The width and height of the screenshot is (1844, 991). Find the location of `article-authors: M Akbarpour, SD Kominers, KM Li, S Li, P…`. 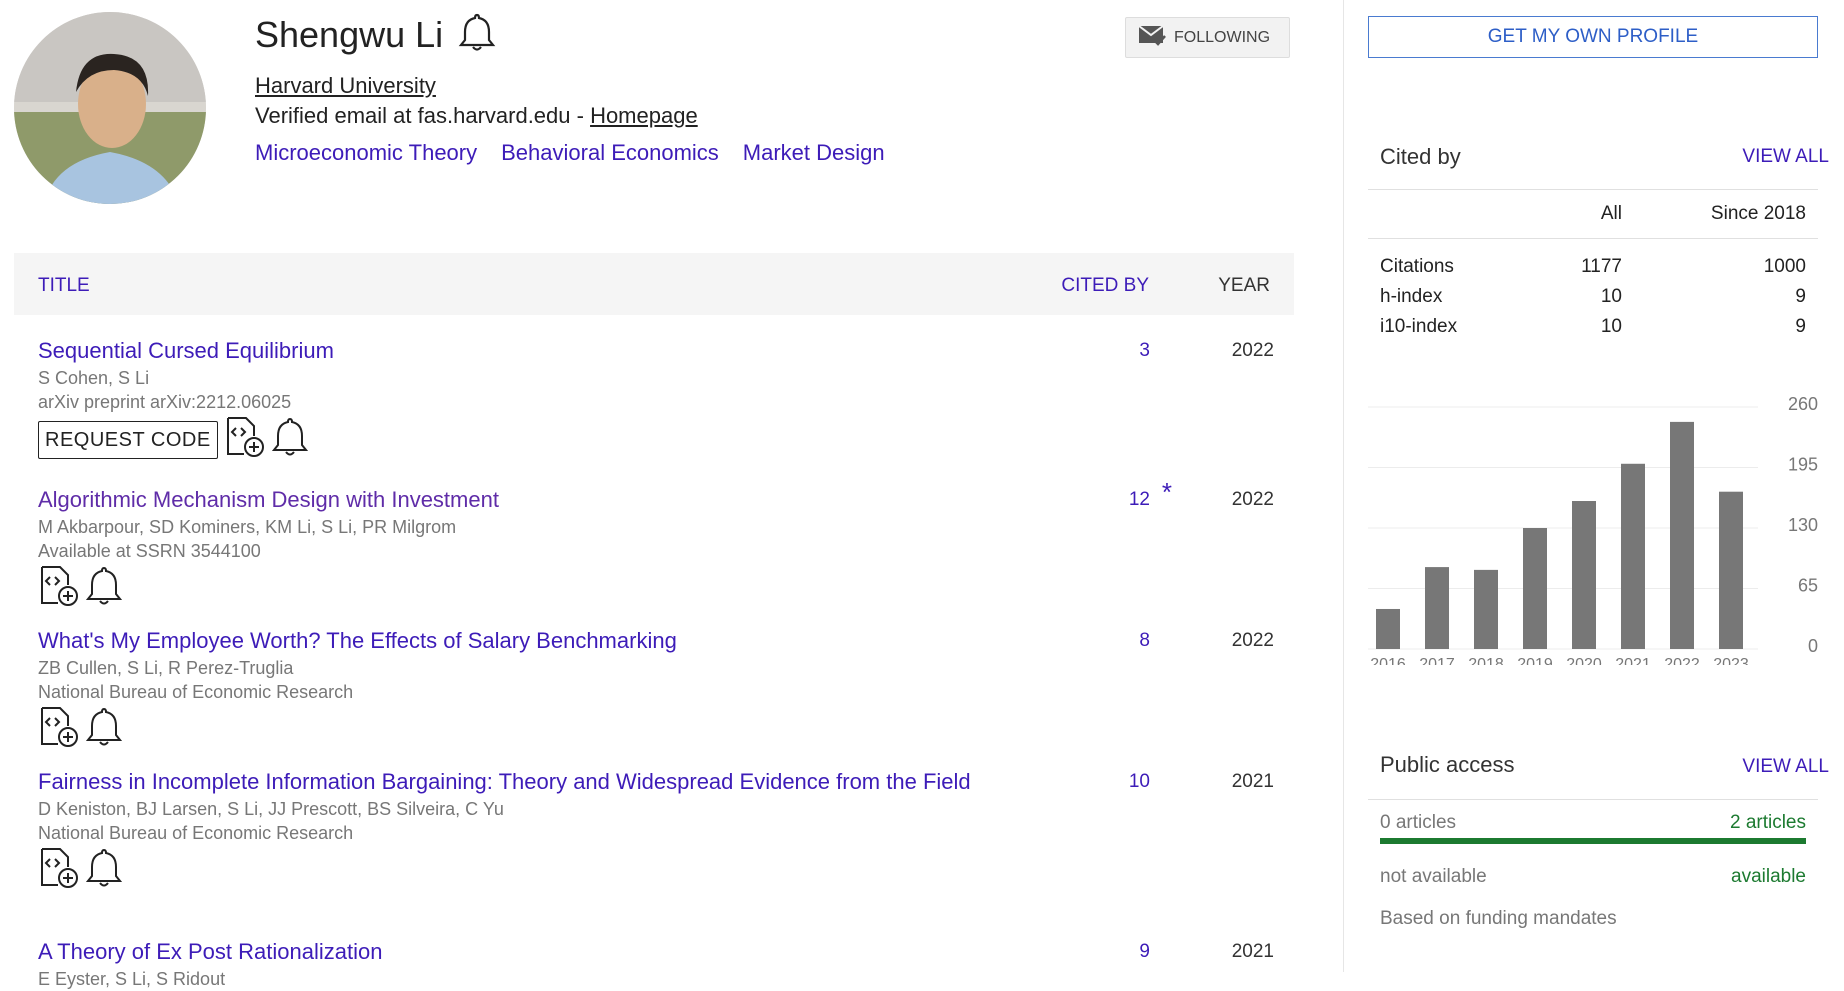

article-authors: M Akbarpour, SD Kominers, KM Li, S Li, P… is located at coordinates (247, 527).